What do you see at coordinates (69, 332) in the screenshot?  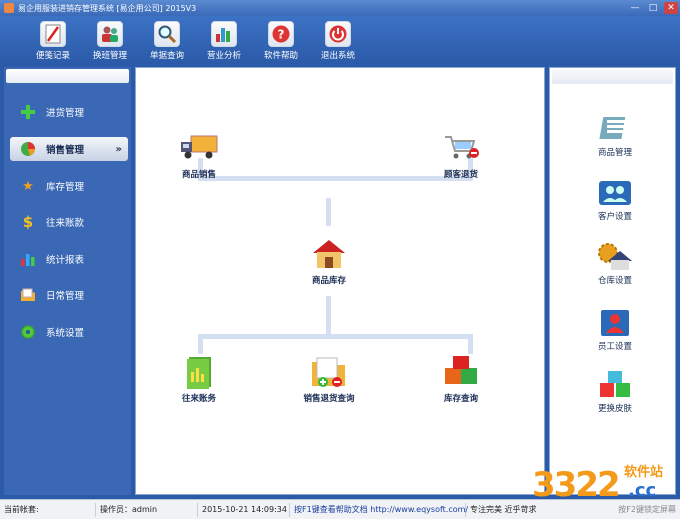 I see `sidebar-item-settings: 系统设置` at bounding box center [69, 332].